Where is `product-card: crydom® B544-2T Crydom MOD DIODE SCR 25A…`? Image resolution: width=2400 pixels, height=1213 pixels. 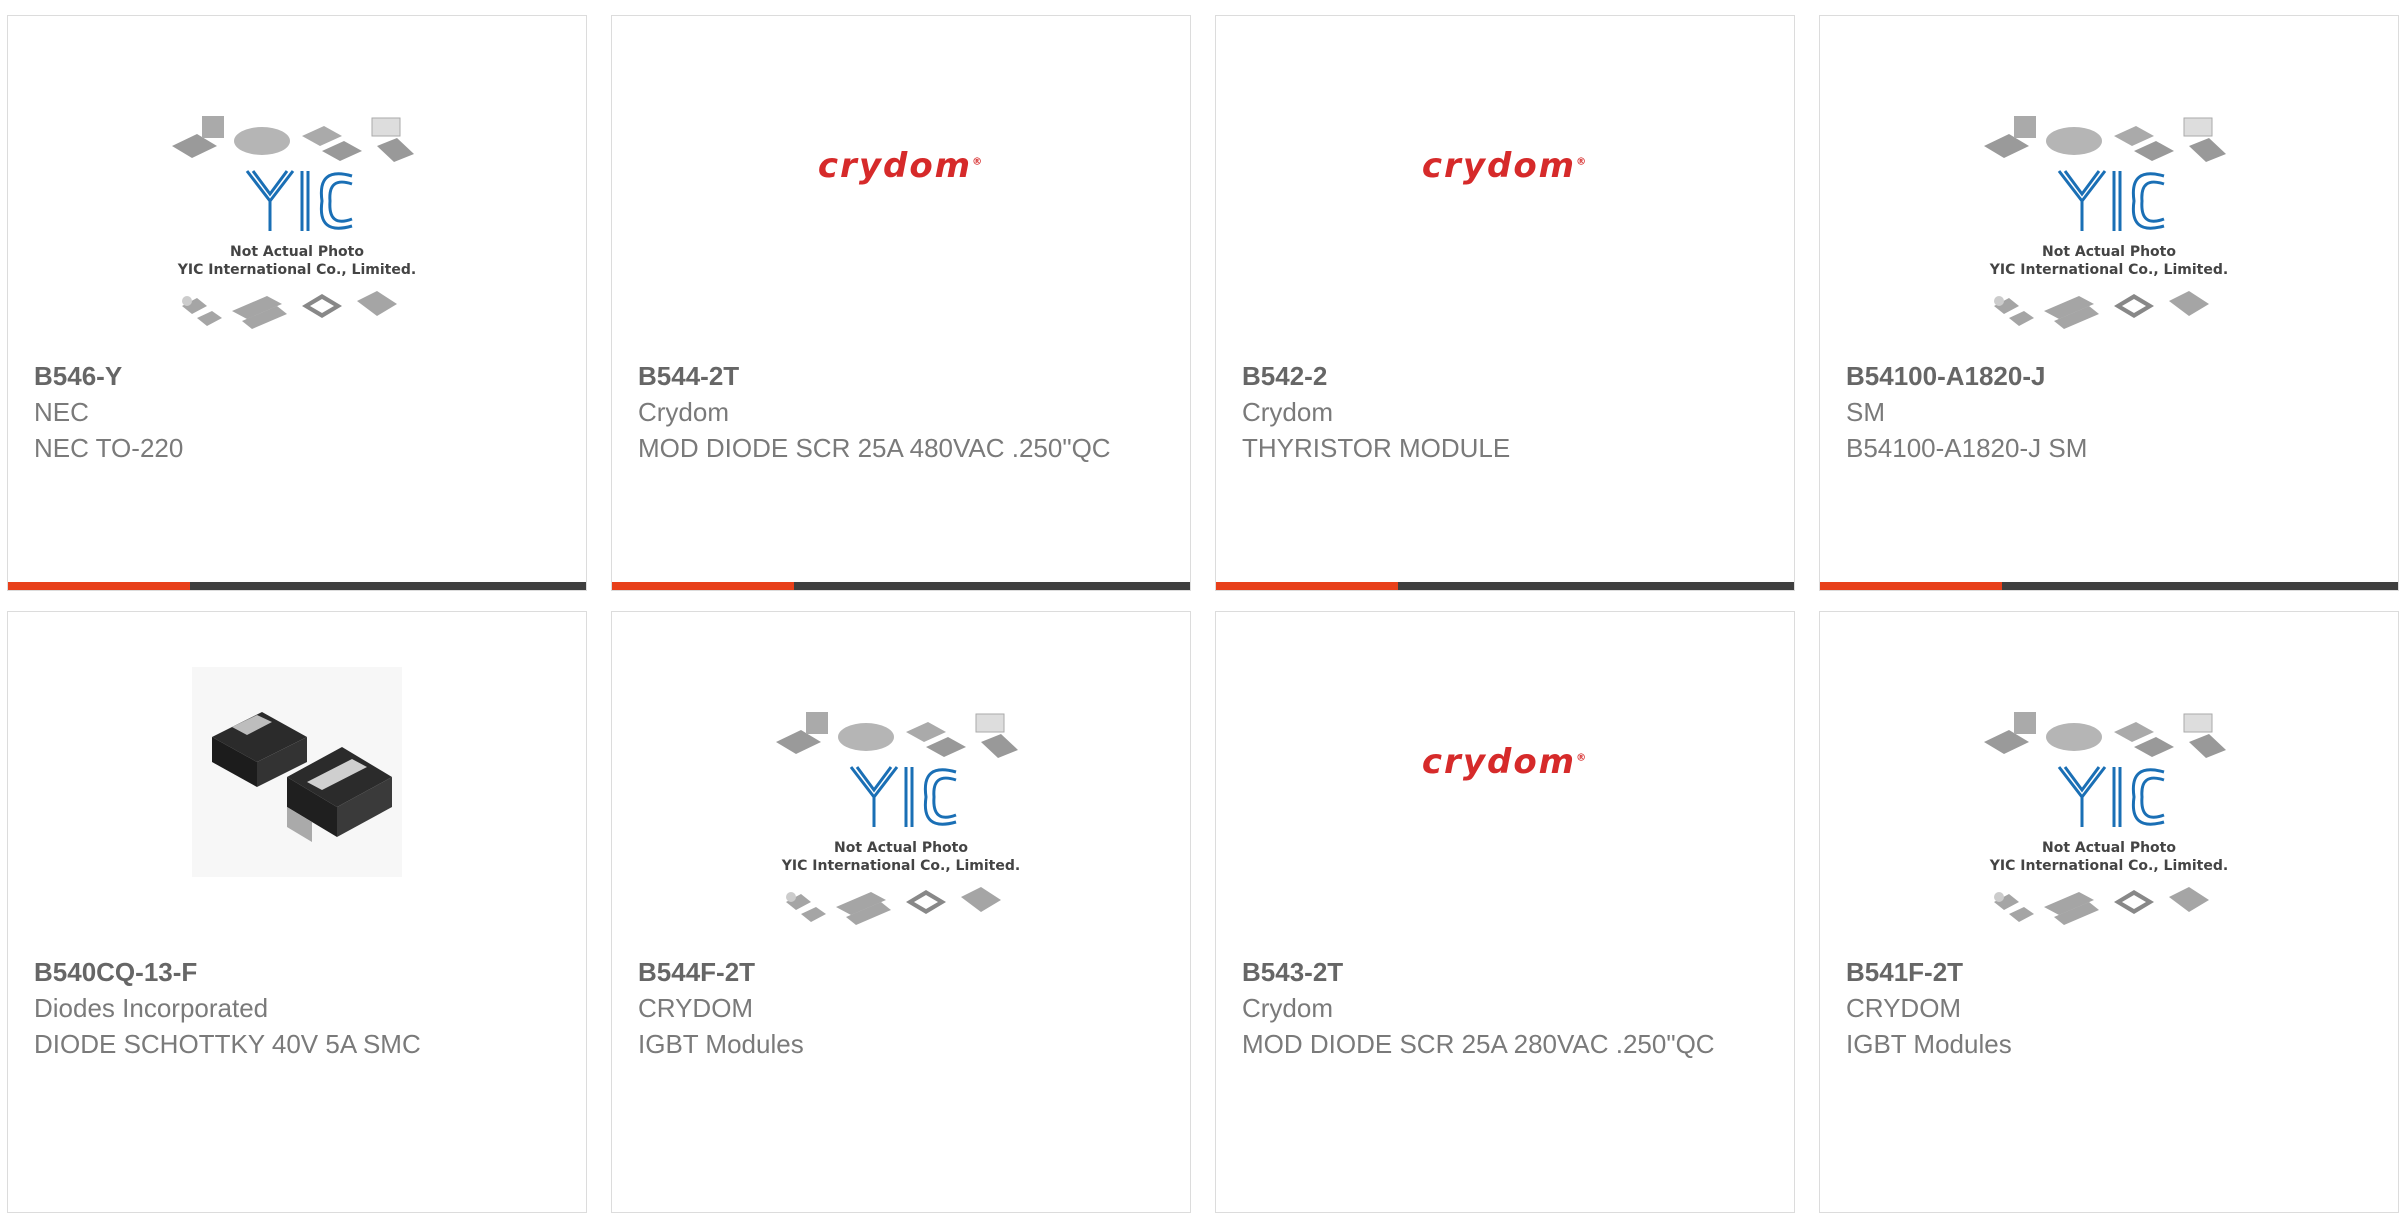 product-card: crydom® B544-2T Crydom MOD DIODE SCR 25A… is located at coordinates (901, 303).